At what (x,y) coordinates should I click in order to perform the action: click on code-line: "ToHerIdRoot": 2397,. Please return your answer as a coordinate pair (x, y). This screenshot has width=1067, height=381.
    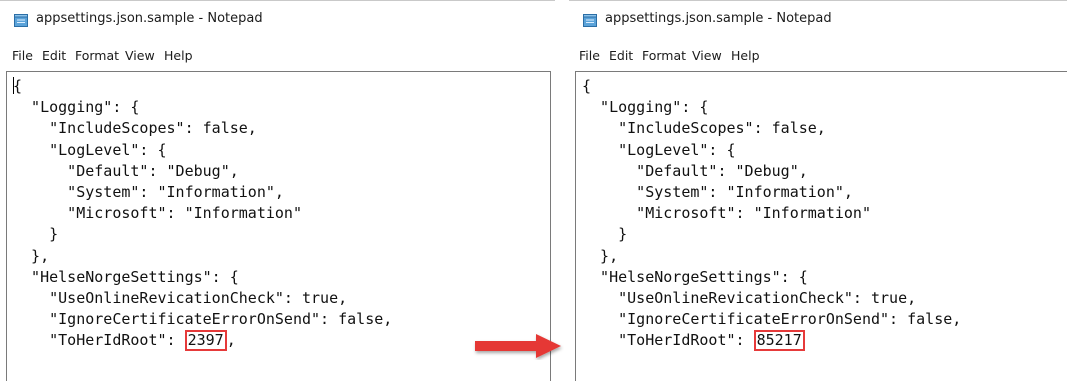
    Looking at the image, I should click on (124, 341).